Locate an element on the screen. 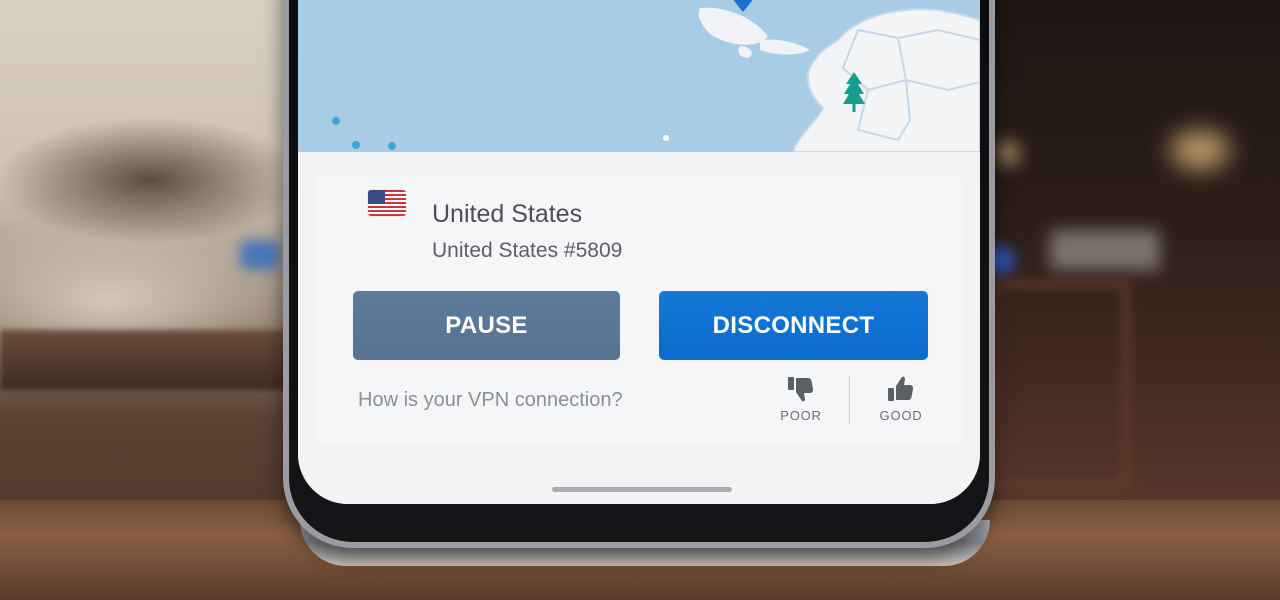 Image resolution: width=1280 pixels, height=600 pixels. background-chair is located at coordinates (1060, 385).